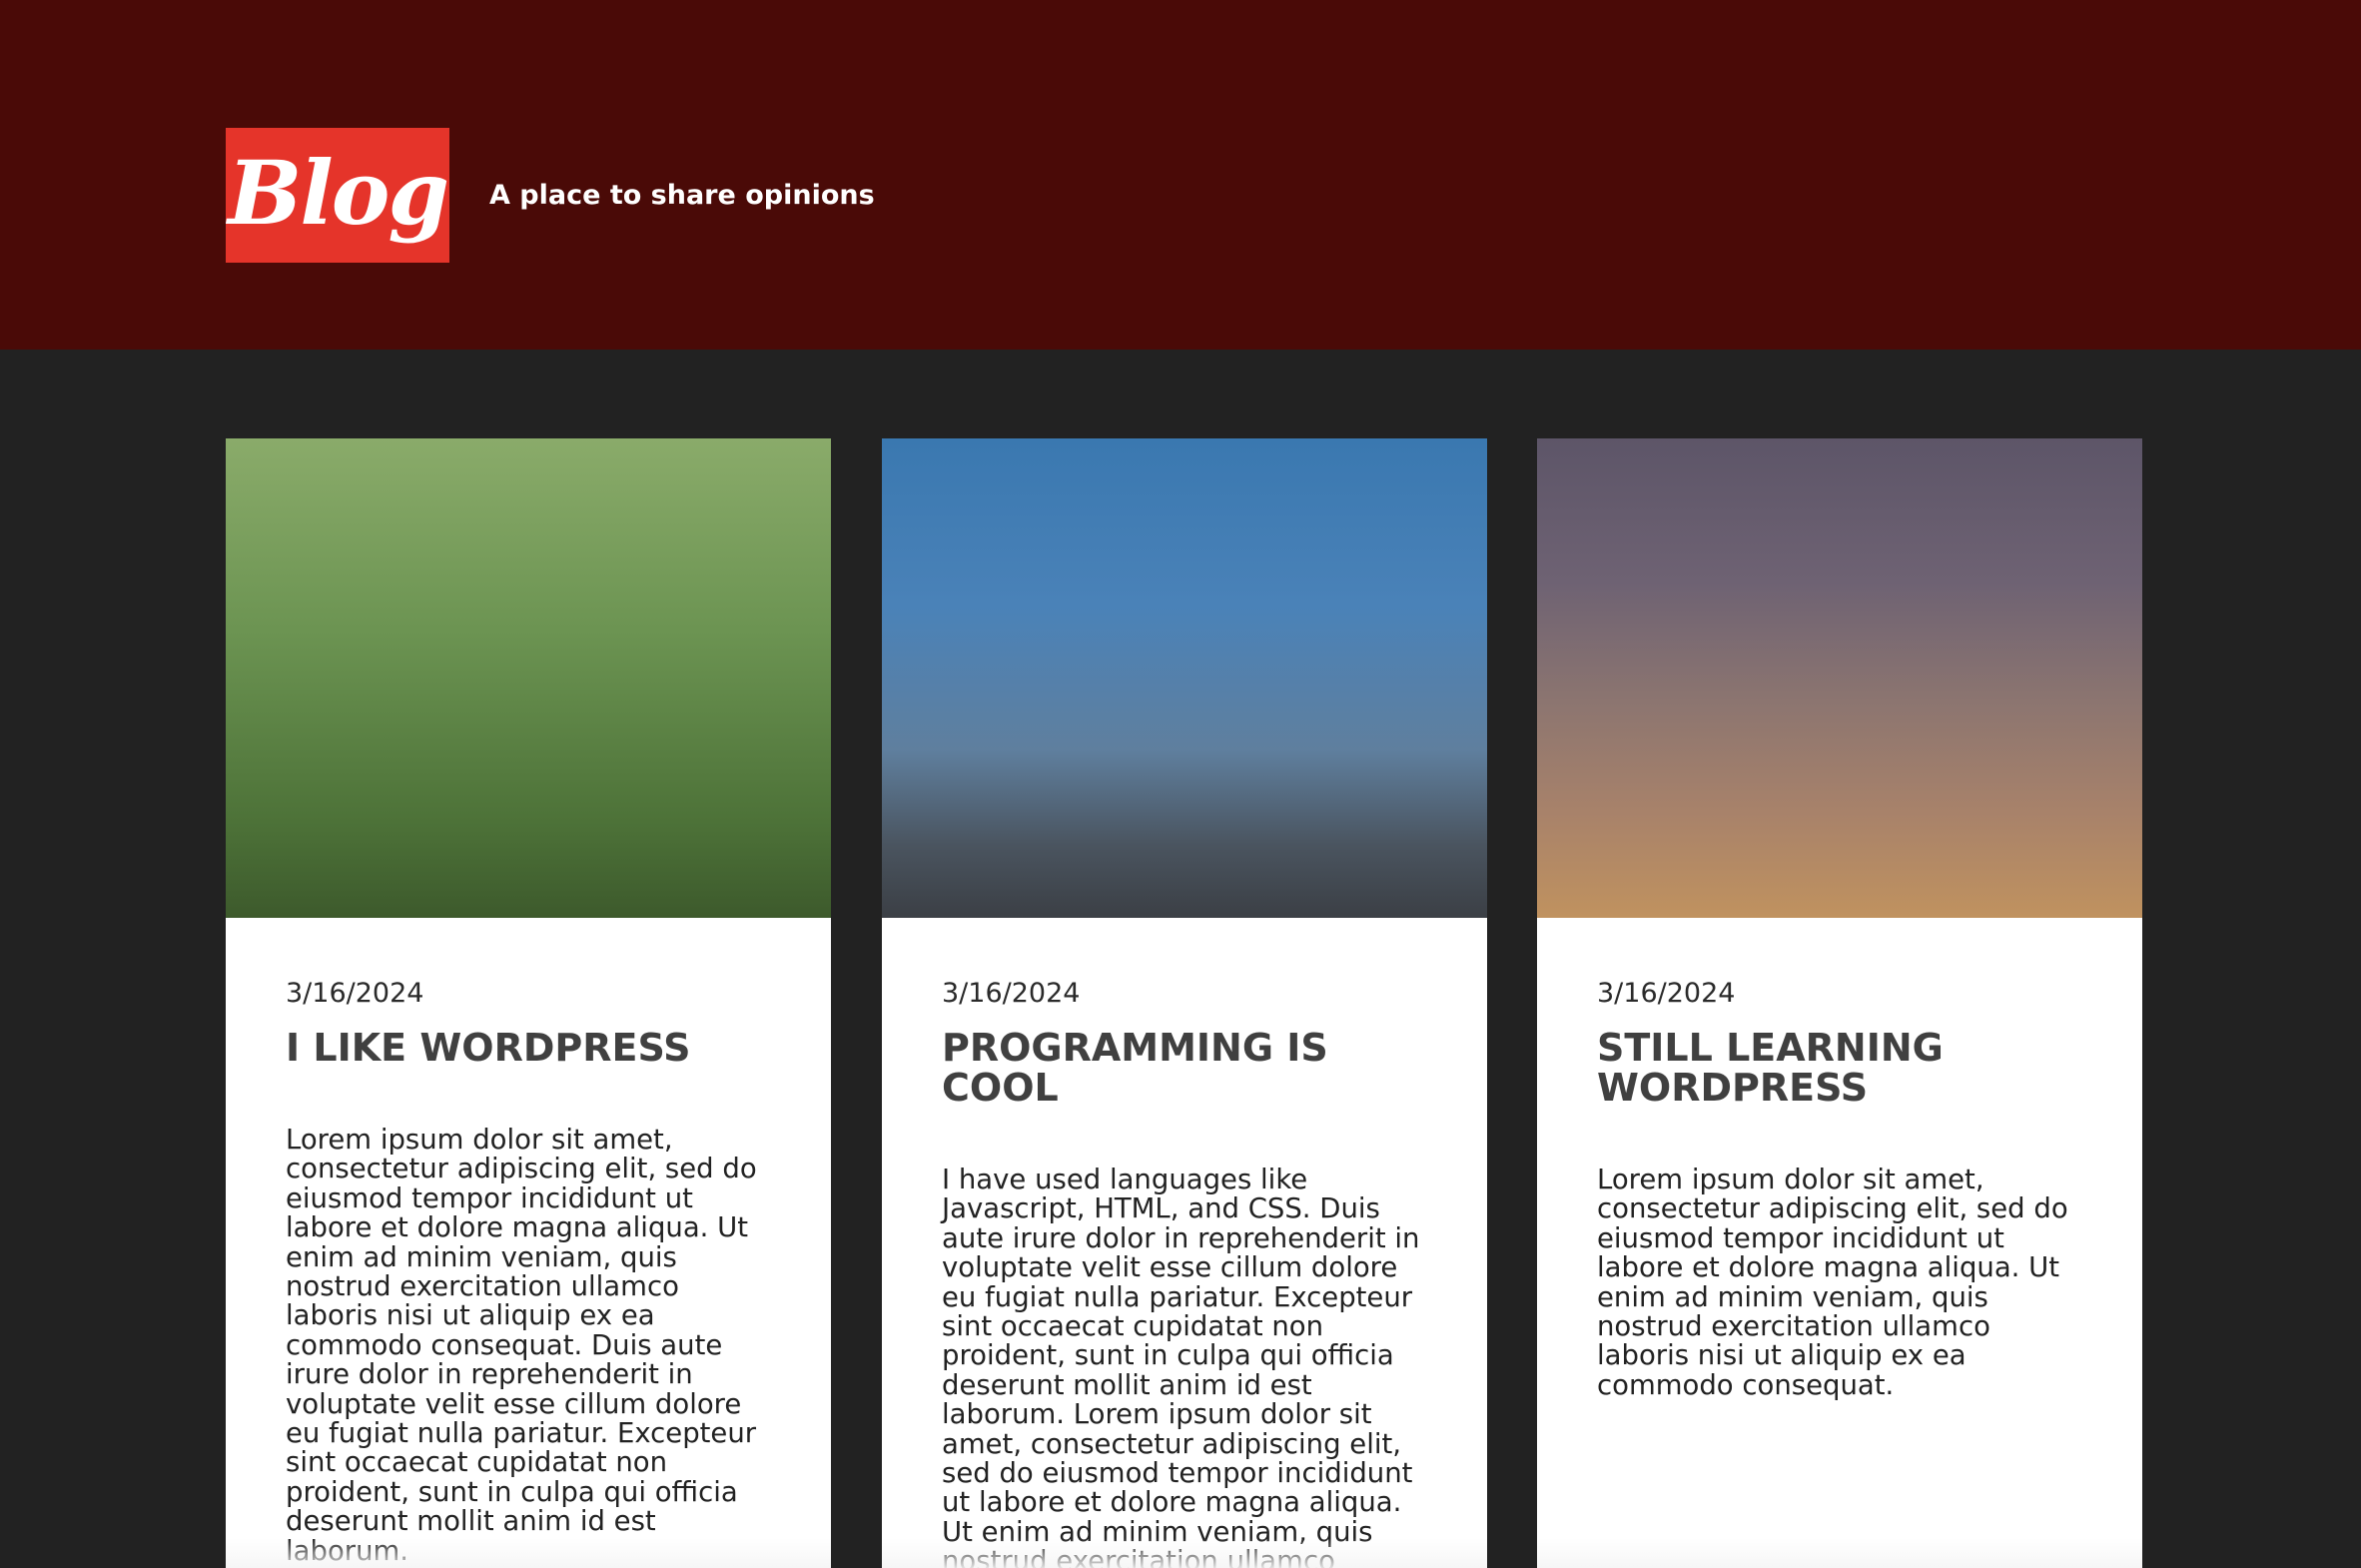 The width and height of the screenshot is (2361, 1568). What do you see at coordinates (682, 195) in the screenshot?
I see `site-tagline: A place to share opinions` at bounding box center [682, 195].